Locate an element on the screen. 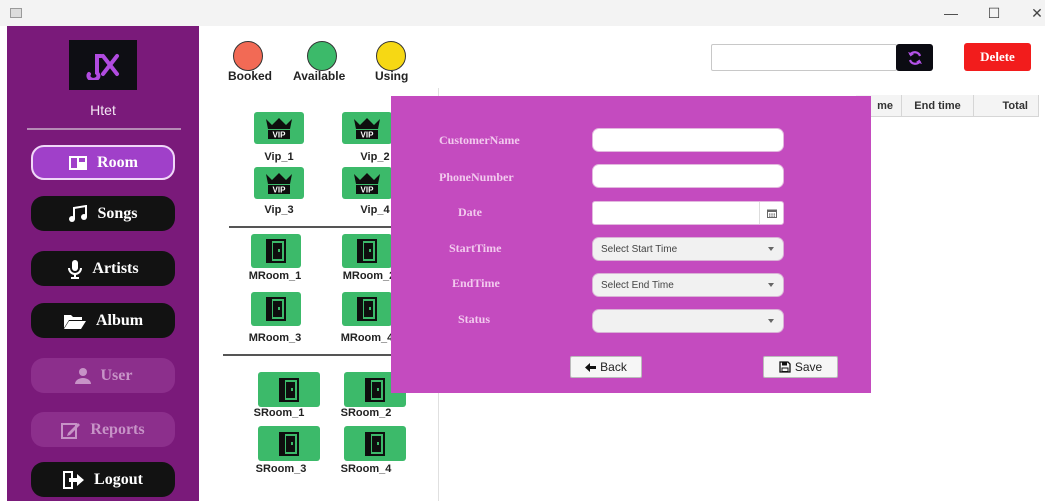  back-button-label: Back is located at coordinates (613, 367).